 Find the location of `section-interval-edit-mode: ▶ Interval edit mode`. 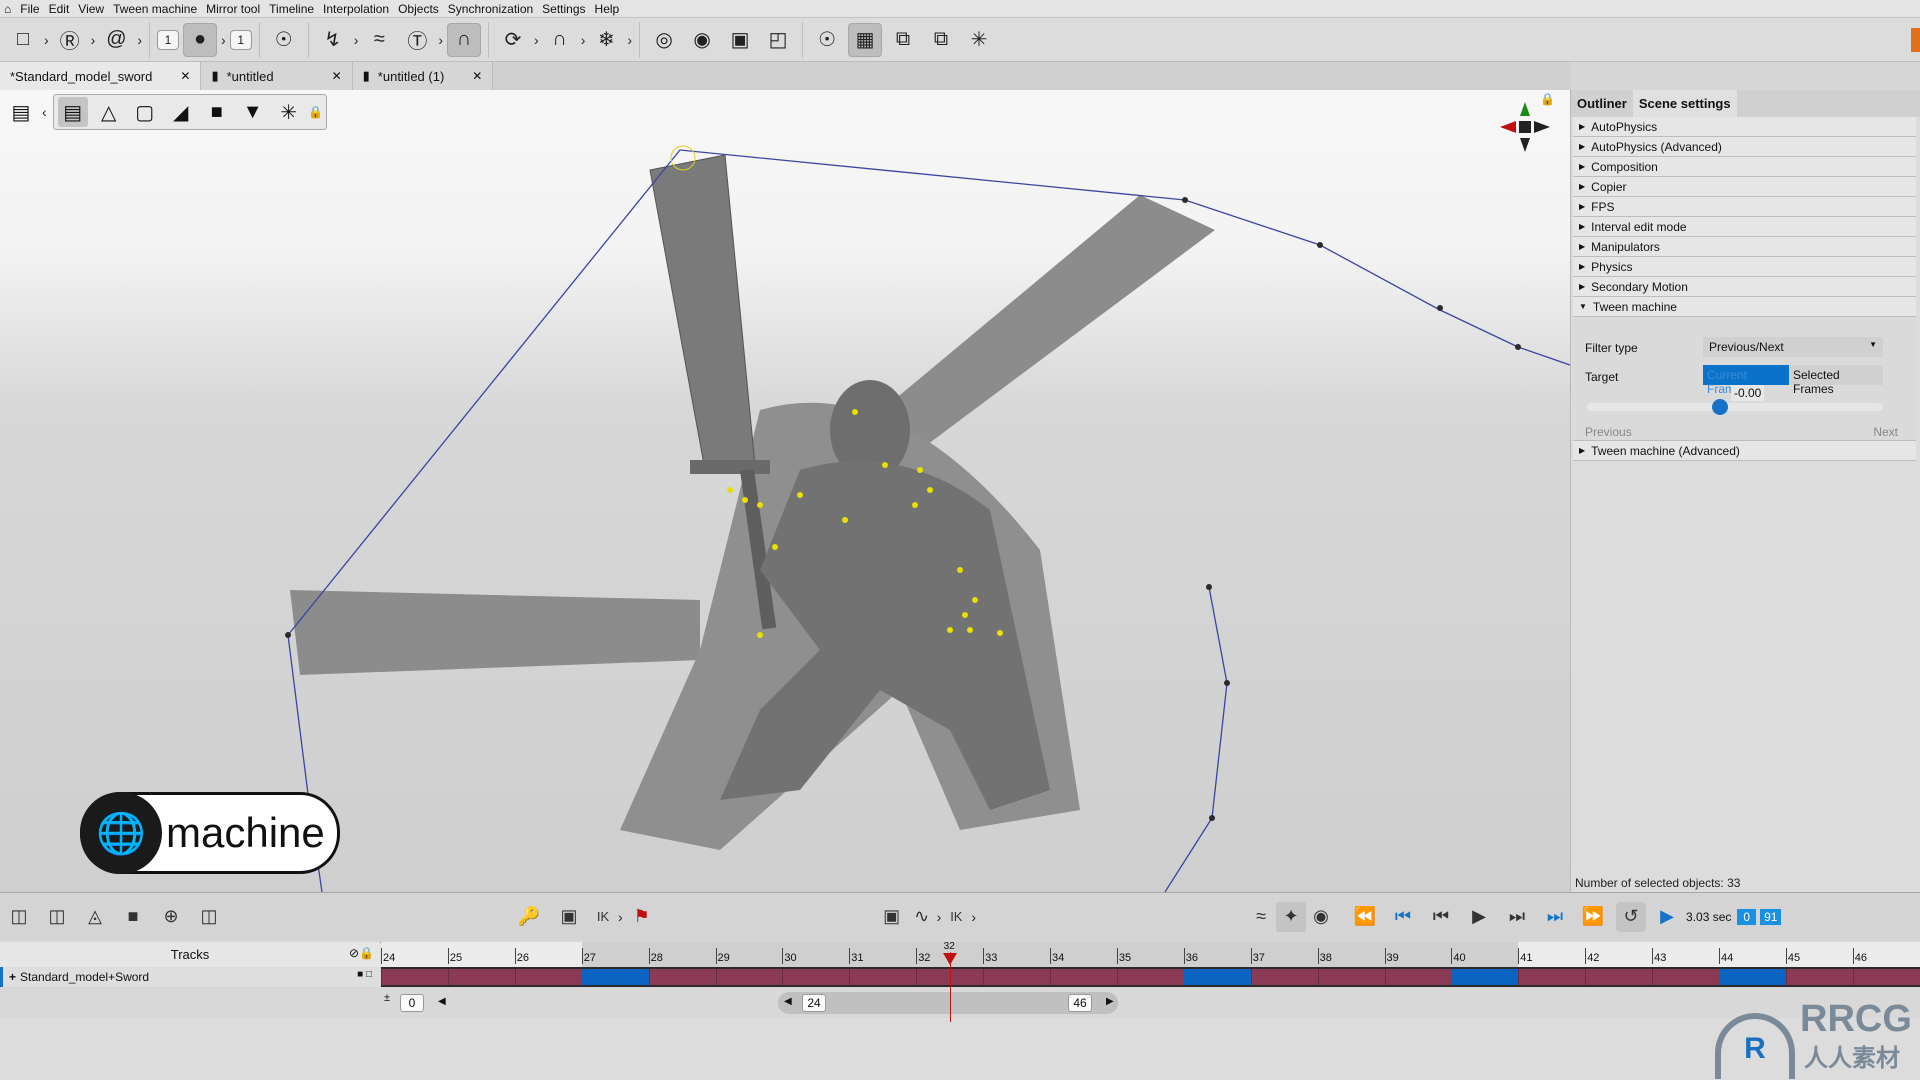

section-interval-edit-mode: ▶ Interval edit mode is located at coordinates (1744, 227).